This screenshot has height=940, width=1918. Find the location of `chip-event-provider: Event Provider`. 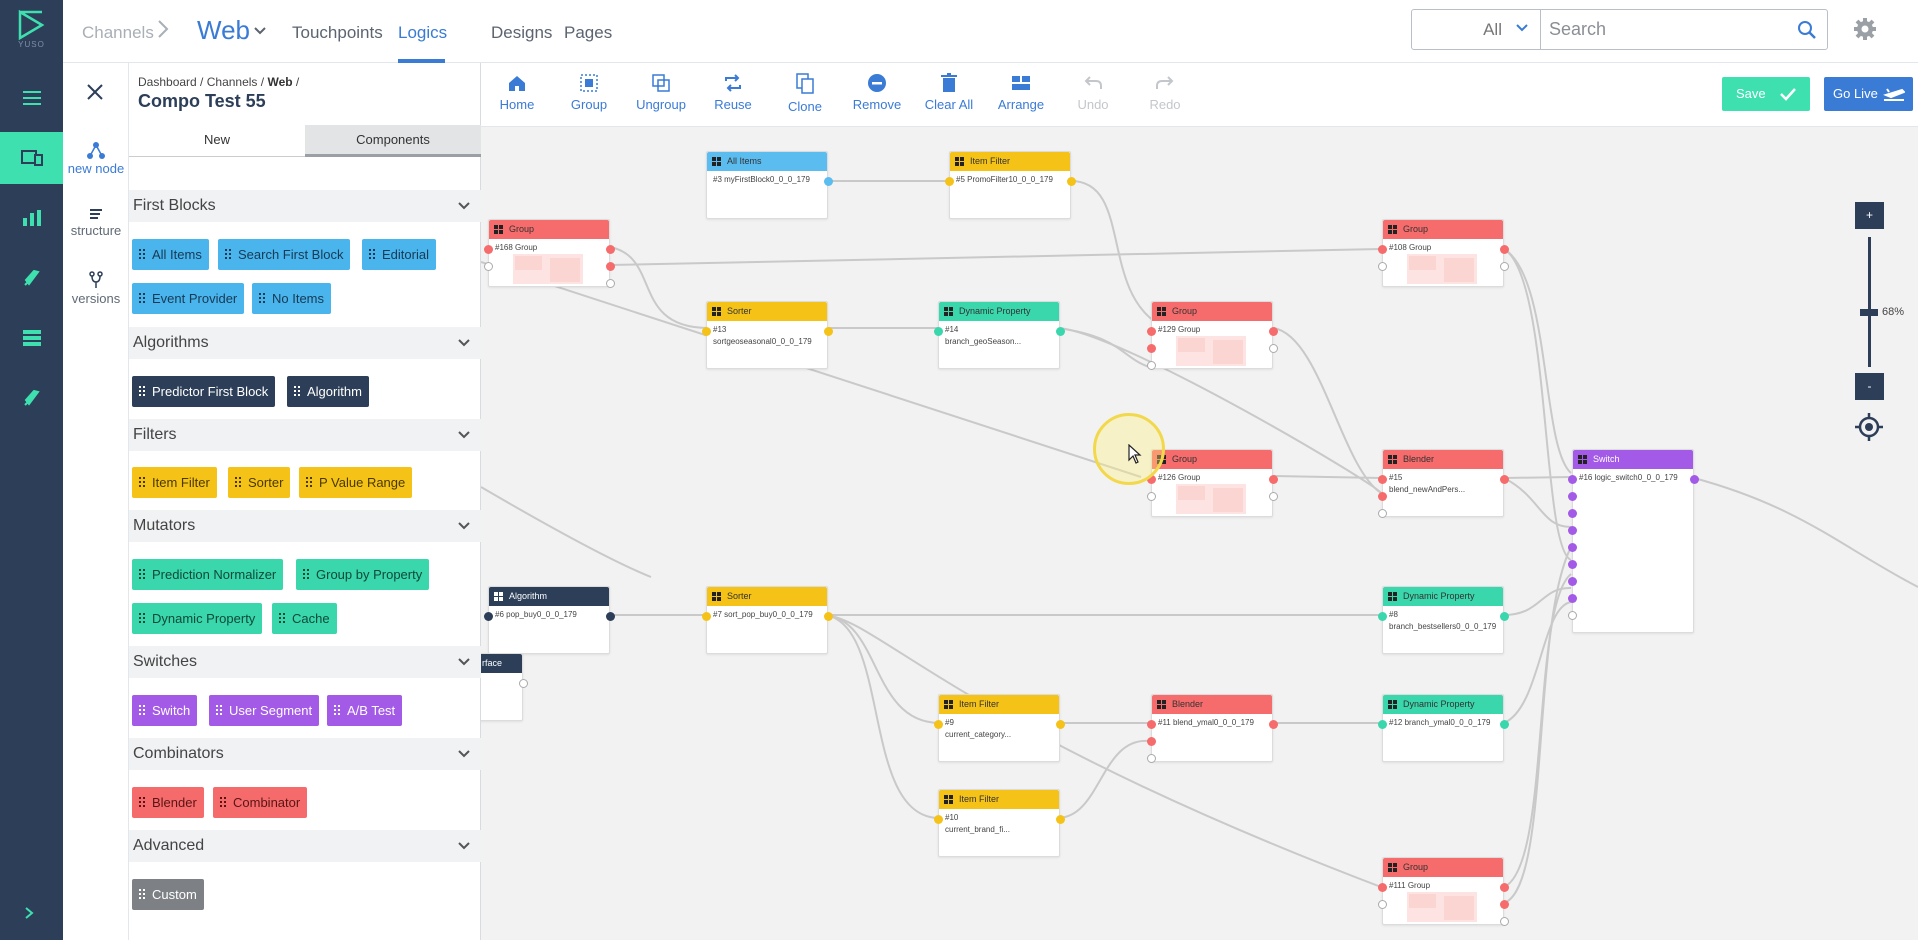

chip-event-provider: Event Provider is located at coordinates (188, 298).